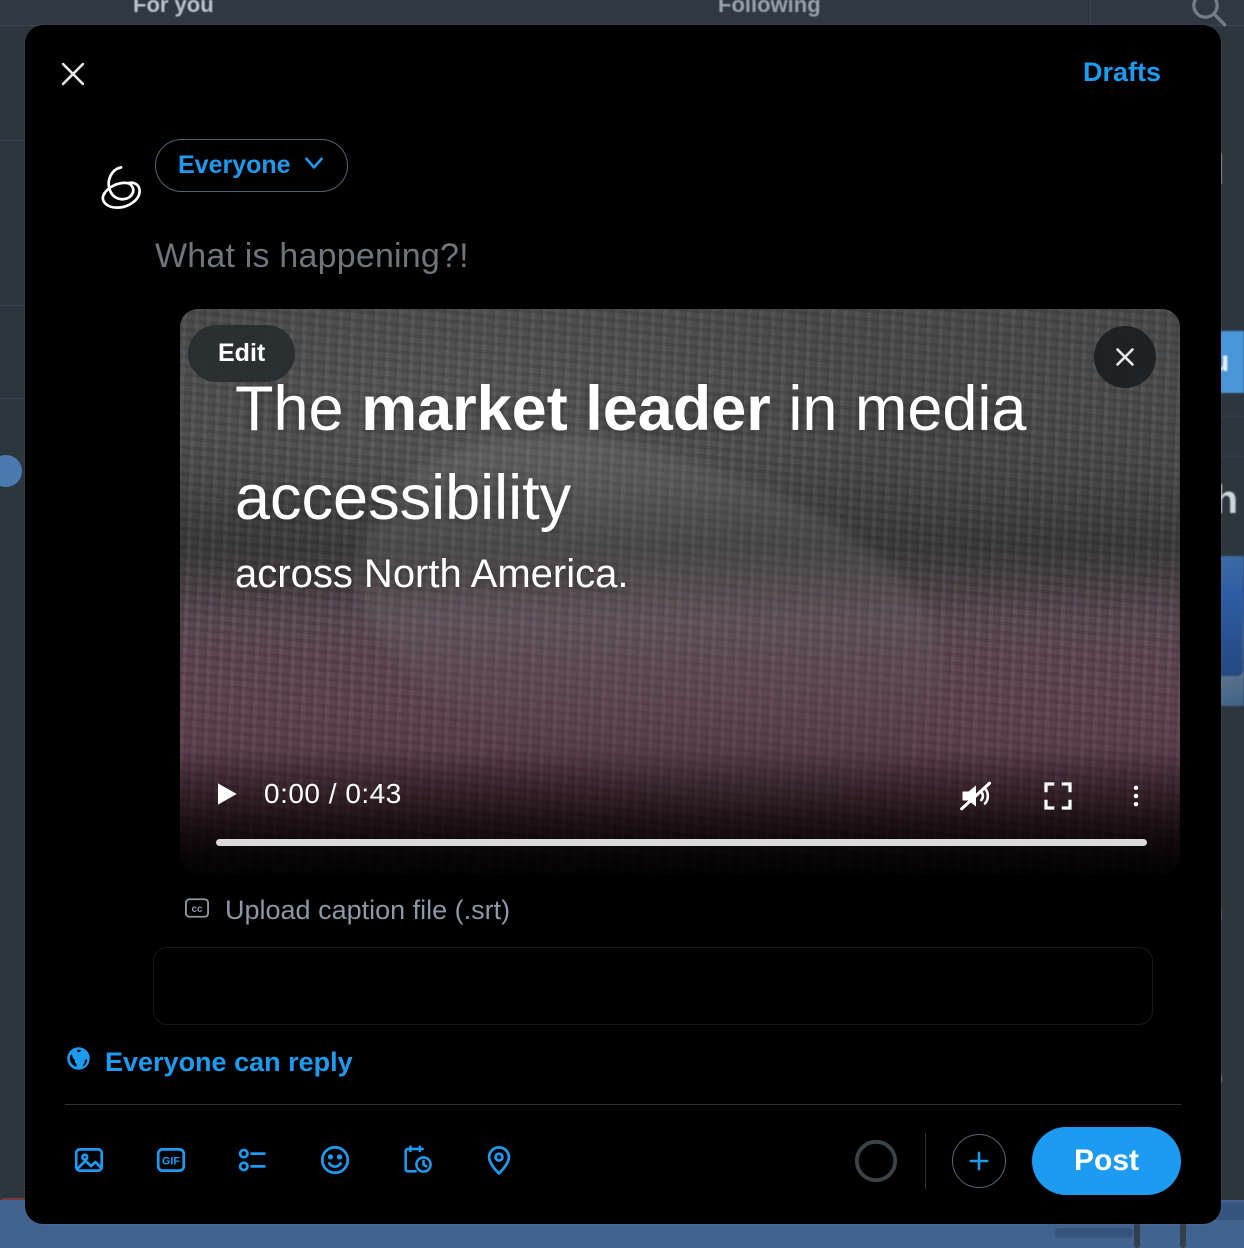  Describe the element at coordinates (119, 187) in the screenshot. I see `avatar` at that location.